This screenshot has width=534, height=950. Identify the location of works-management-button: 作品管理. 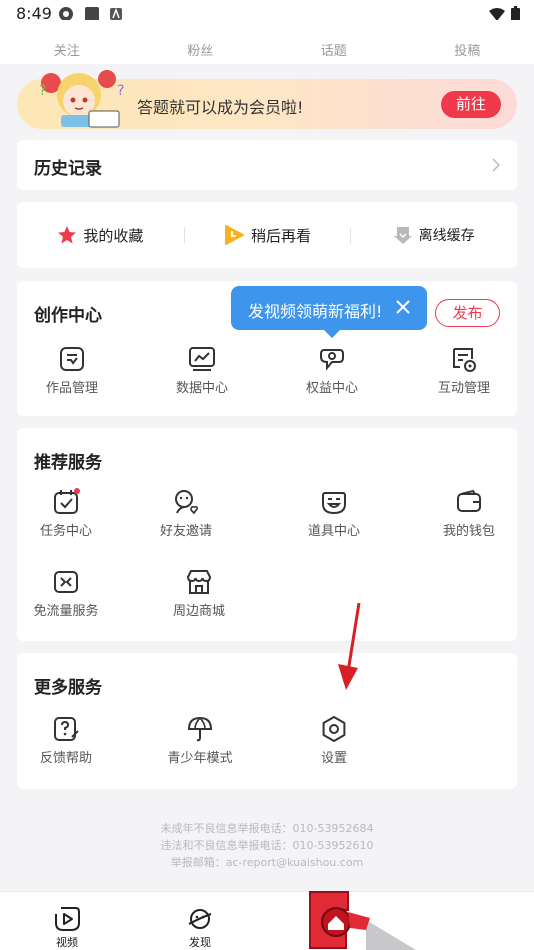
(72, 370).